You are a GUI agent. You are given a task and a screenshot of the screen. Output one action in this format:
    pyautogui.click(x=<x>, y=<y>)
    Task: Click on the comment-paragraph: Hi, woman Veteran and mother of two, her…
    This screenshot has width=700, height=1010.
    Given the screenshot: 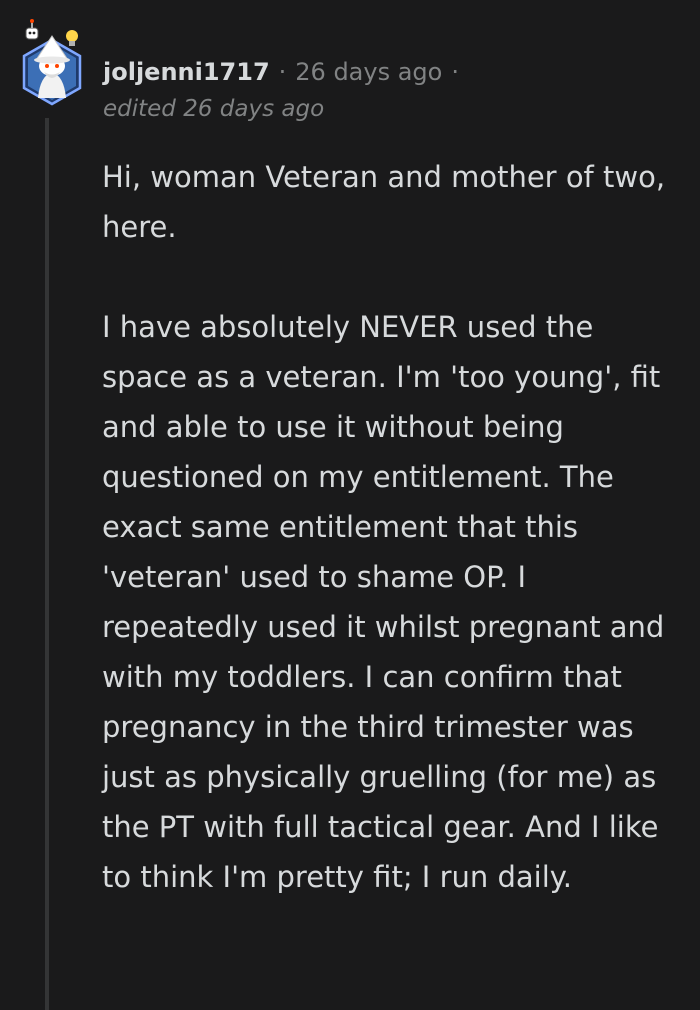 What is the action you would take?
    pyautogui.click(x=384, y=202)
    